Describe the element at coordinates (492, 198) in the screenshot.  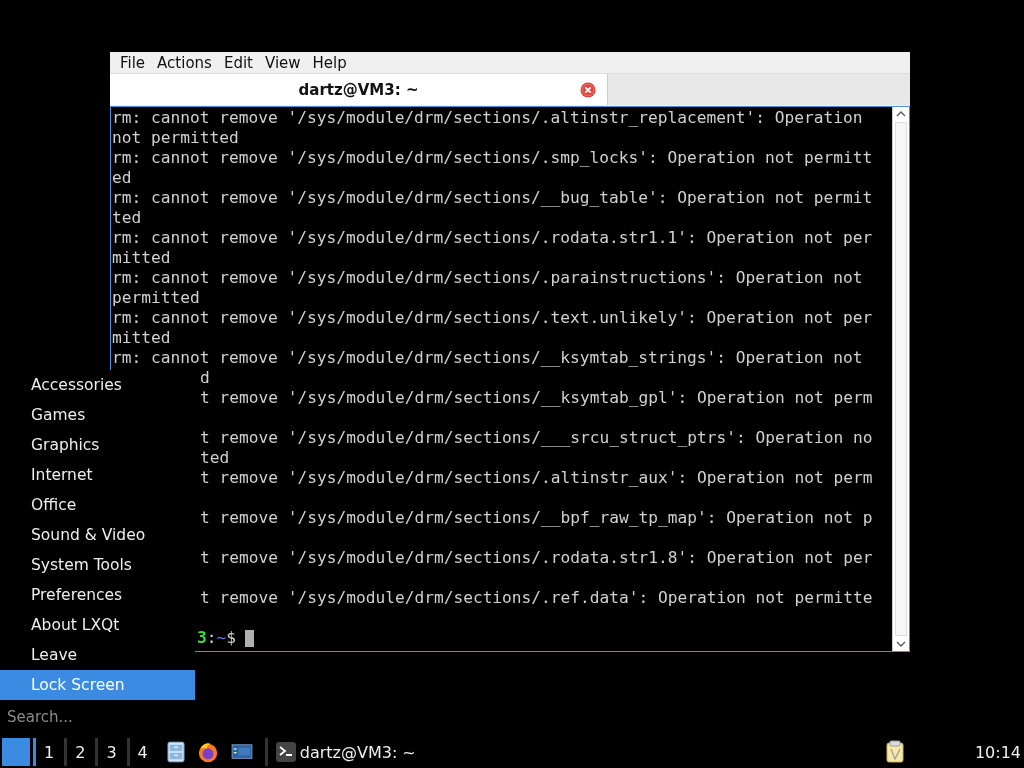
I see `terminal-line: rm: cannot remove '/sys/module/drm/sections/__bug_table': Operation not permit` at that location.